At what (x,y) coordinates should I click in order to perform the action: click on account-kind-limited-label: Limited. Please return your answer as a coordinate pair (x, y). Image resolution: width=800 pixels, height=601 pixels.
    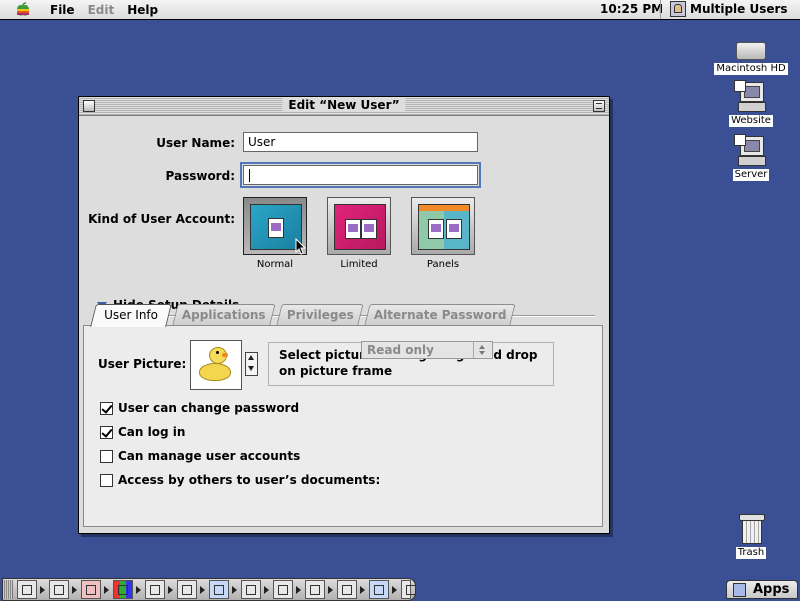
    Looking at the image, I should click on (359, 264).